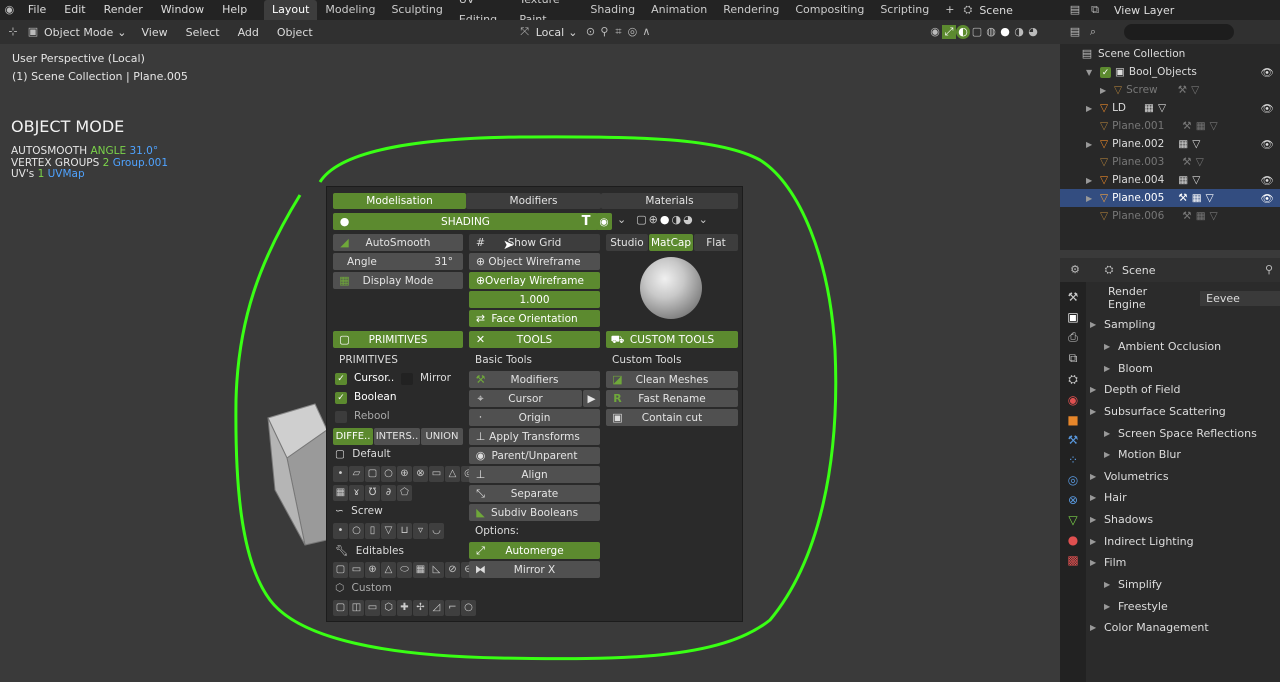  What do you see at coordinates (407, 379) in the screenshot?
I see `mirror-checkbox` at bounding box center [407, 379].